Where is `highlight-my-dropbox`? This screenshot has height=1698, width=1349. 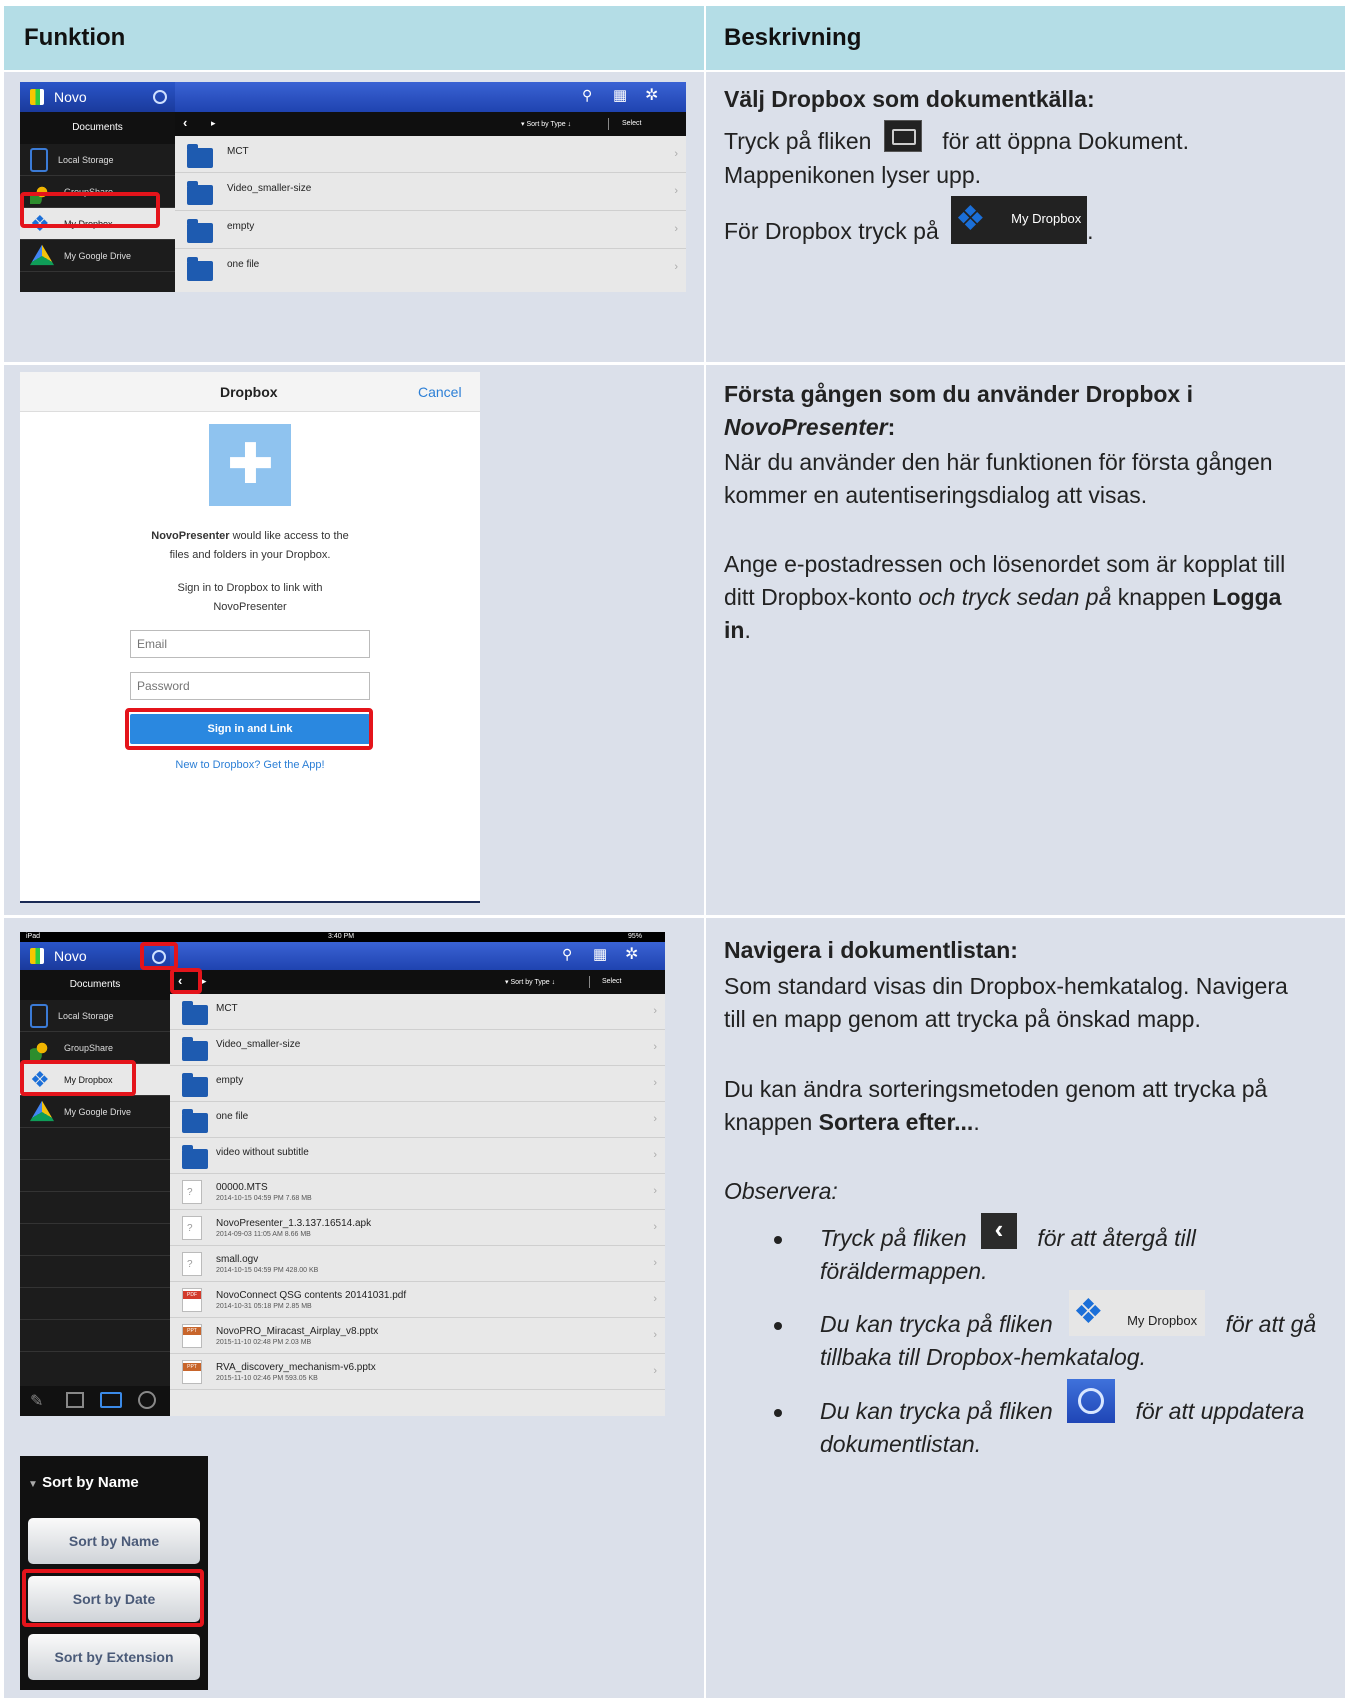 highlight-my-dropbox is located at coordinates (78, 1078).